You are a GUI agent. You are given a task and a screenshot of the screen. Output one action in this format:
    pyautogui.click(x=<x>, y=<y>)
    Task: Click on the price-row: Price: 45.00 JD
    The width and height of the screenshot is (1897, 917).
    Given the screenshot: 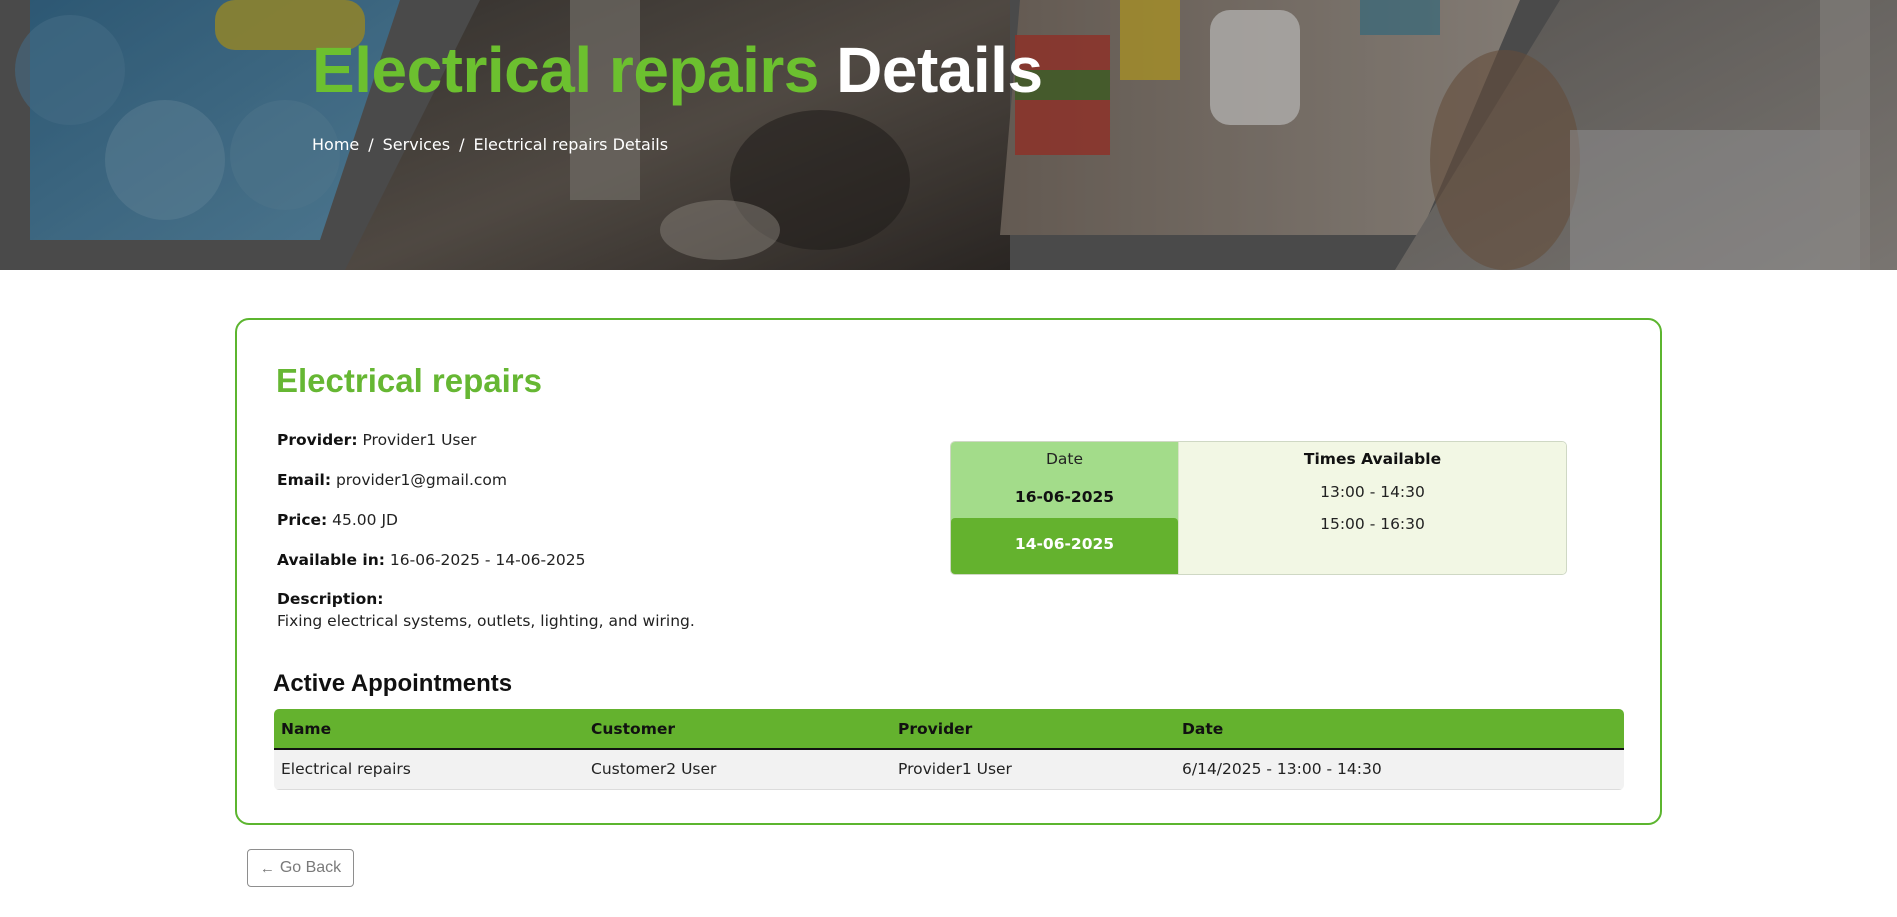 What is the action you would take?
    pyautogui.click(x=486, y=530)
    